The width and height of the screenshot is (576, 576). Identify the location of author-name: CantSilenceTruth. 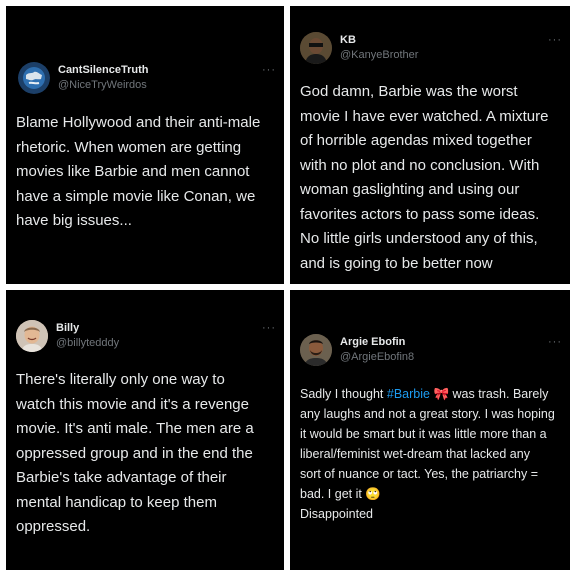
(103, 70).